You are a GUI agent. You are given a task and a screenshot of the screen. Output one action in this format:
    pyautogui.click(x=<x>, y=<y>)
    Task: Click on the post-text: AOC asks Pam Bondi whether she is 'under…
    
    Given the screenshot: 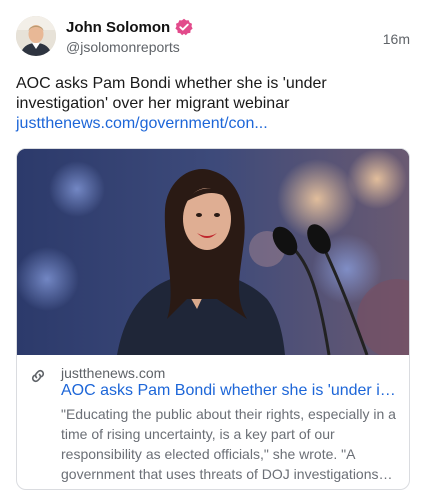 What is the action you would take?
    pyautogui.click(x=171, y=93)
    